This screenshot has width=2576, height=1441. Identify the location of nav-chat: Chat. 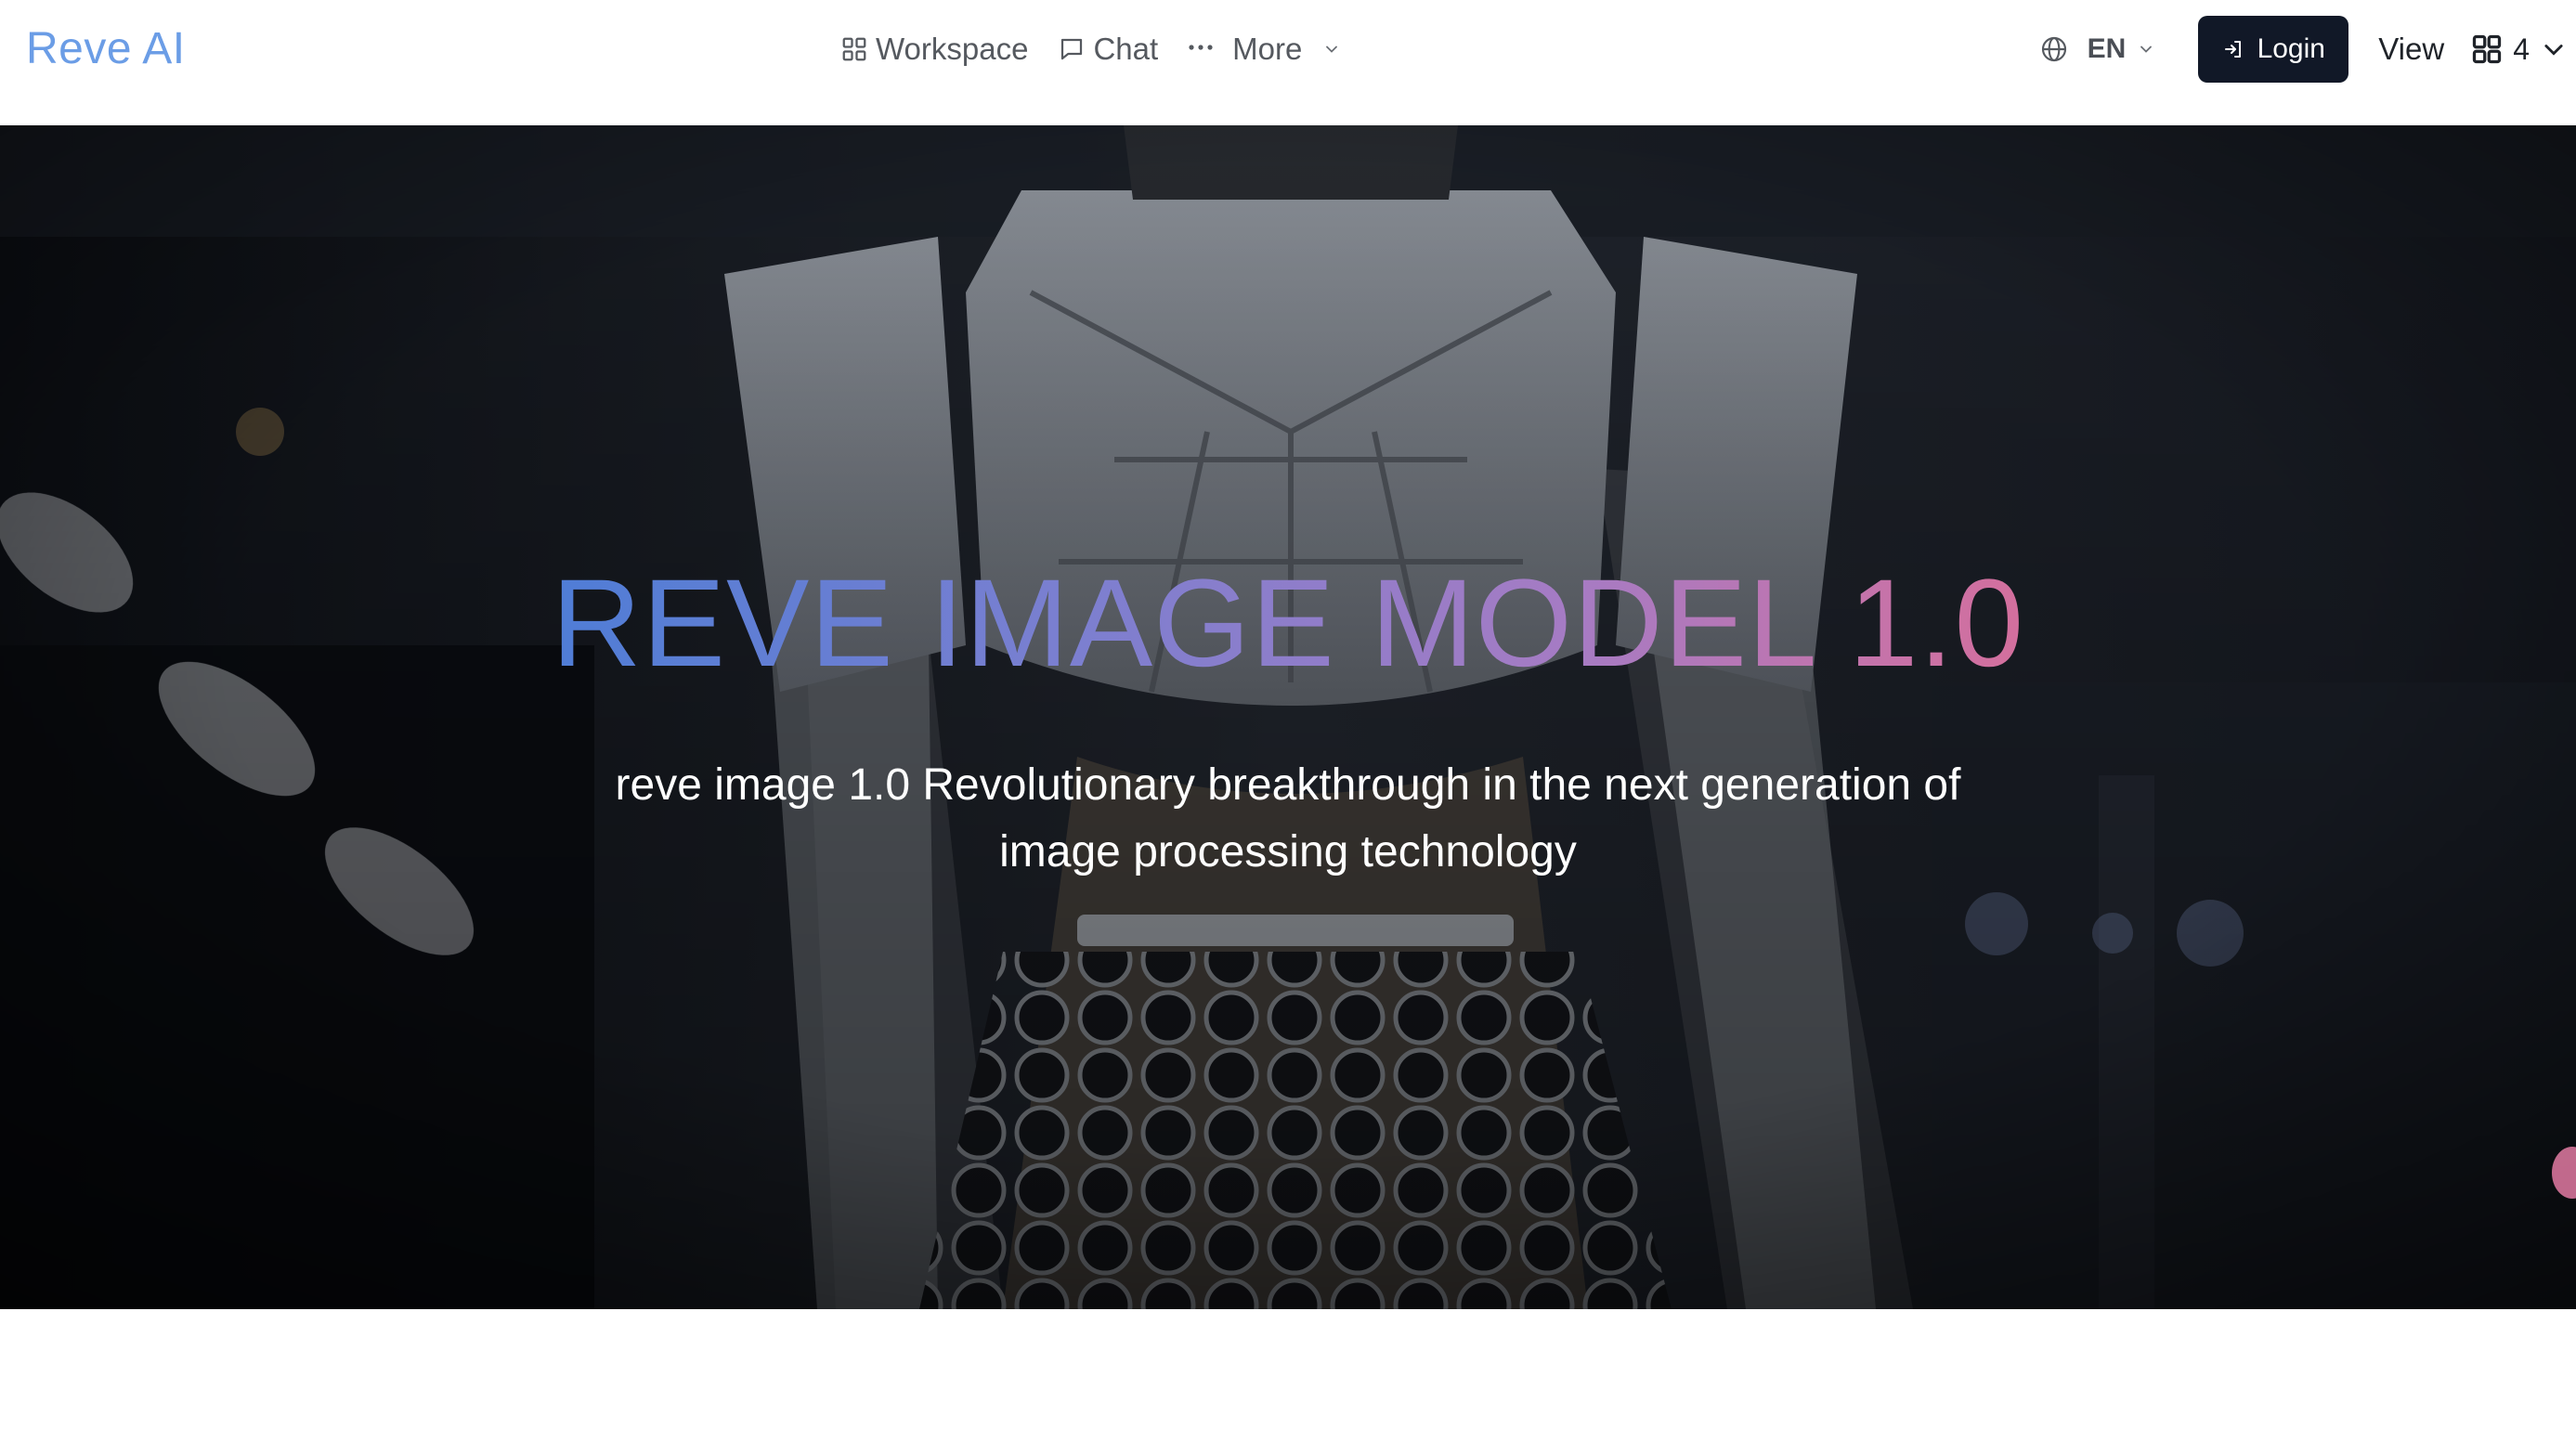
(1108, 49).